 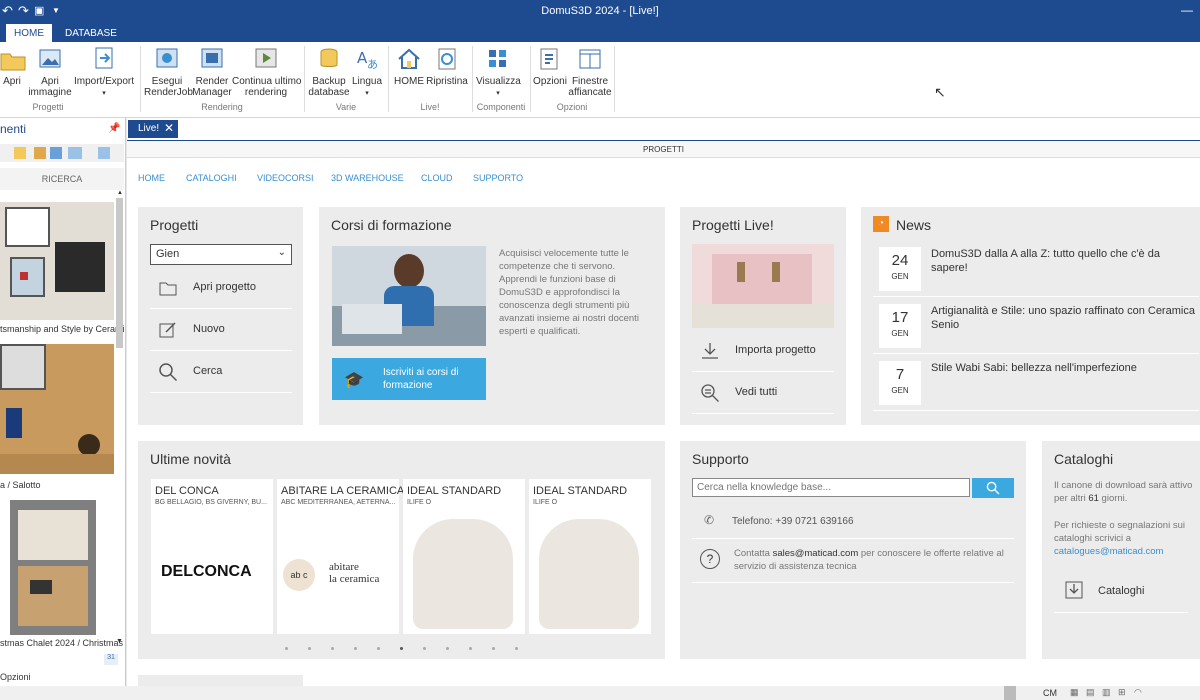 What do you see at coordinates (430, 107) in the screenshot?
I see `group-label-live: Live!` at bounding box center [430, 107].